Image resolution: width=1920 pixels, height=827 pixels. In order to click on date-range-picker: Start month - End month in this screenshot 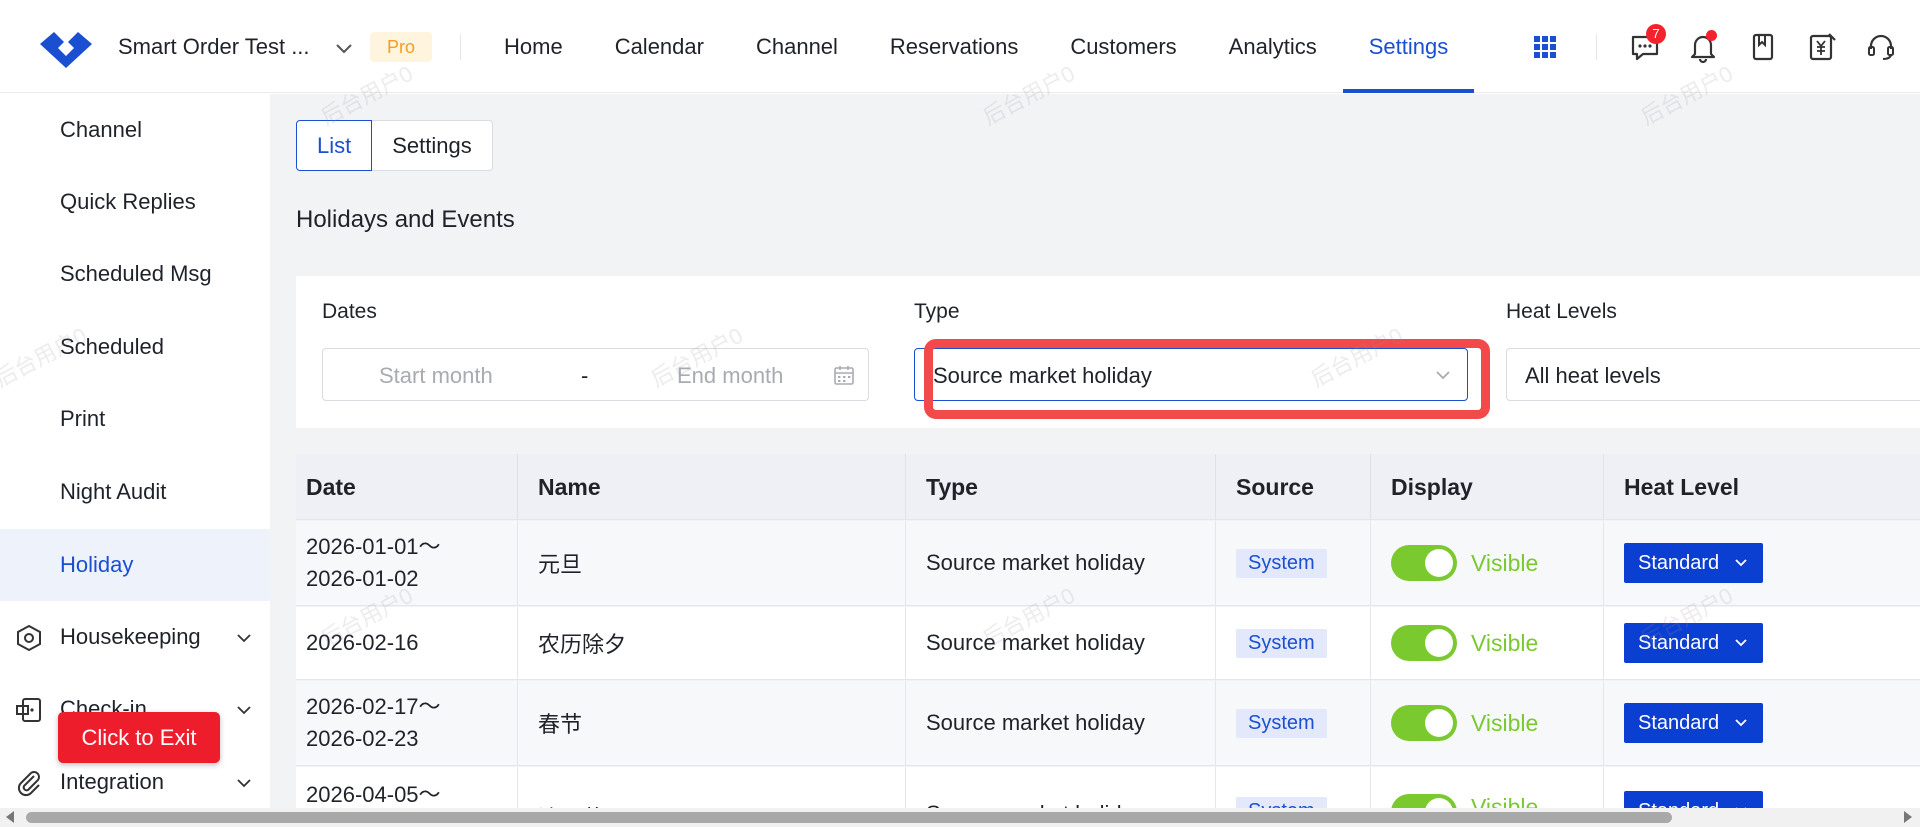, I will do `click(595, 374)`.